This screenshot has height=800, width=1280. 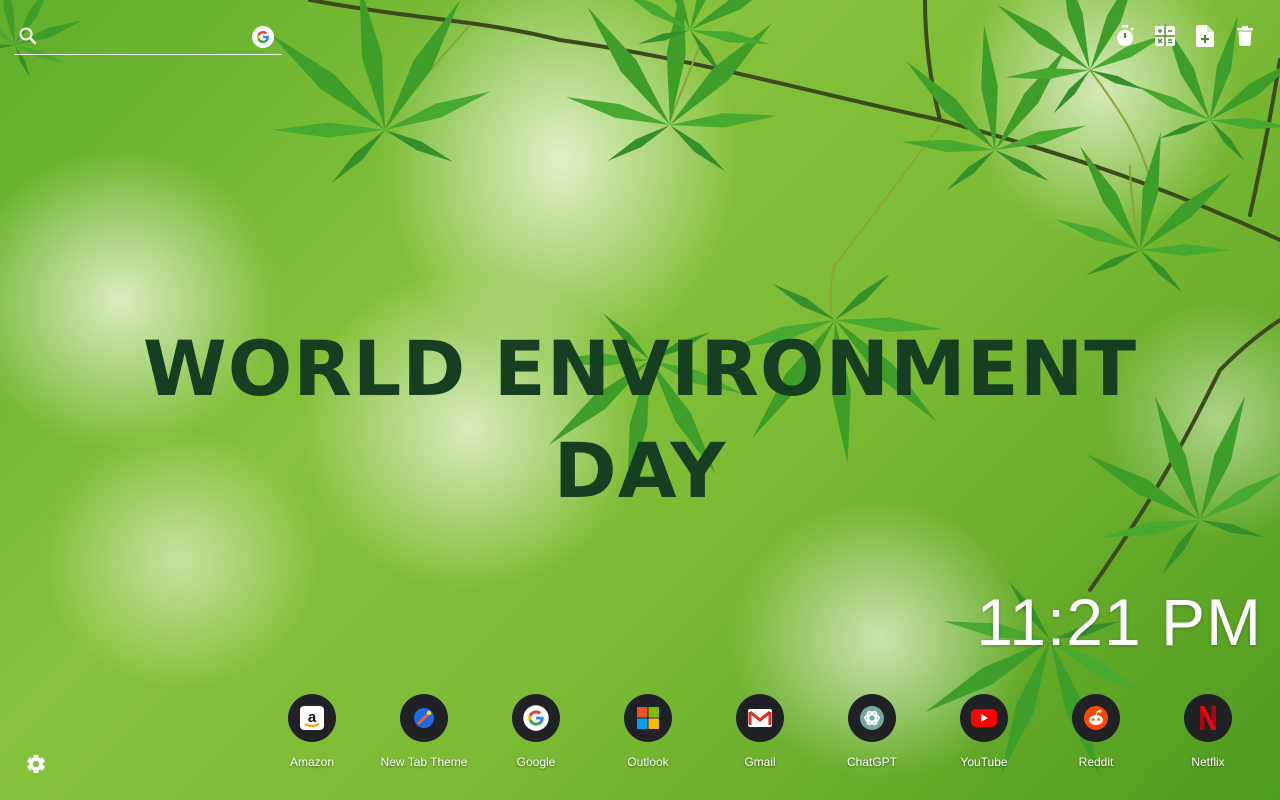 What do you see at coordinates (424, 718) in the screenshot?
I see `new-tab-theme-icon` at bounding box center [424, 718].